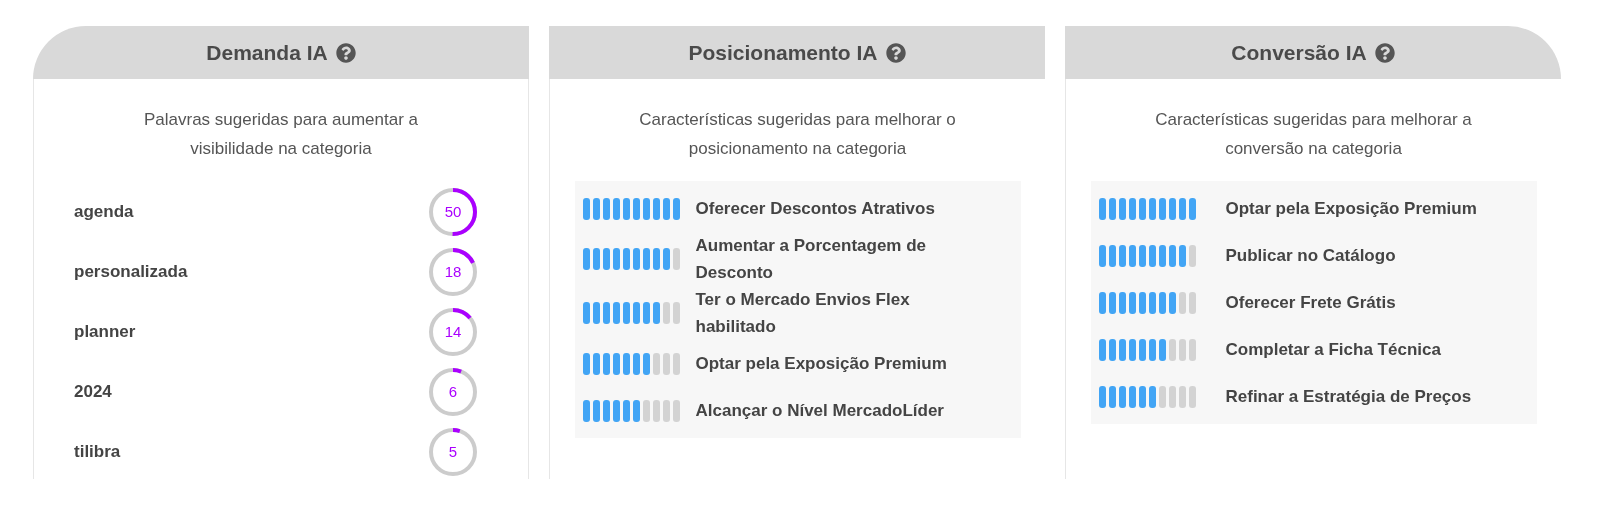 The height and width of the screenshot is (514, 1600). I want to click on score-value: 6, so click(453, 391).